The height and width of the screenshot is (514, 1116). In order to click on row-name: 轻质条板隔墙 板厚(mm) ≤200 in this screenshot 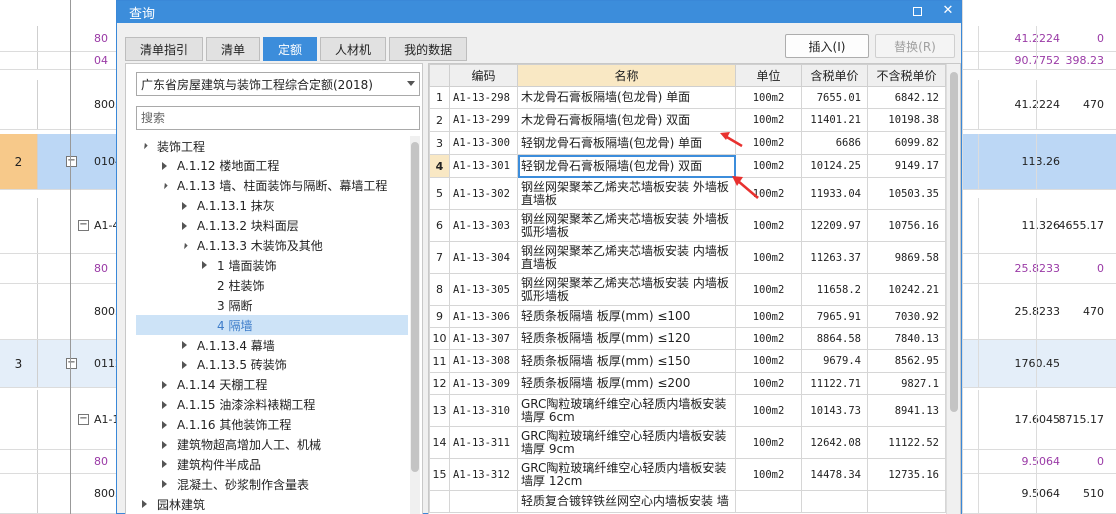, I will do `click(626, 383)`.